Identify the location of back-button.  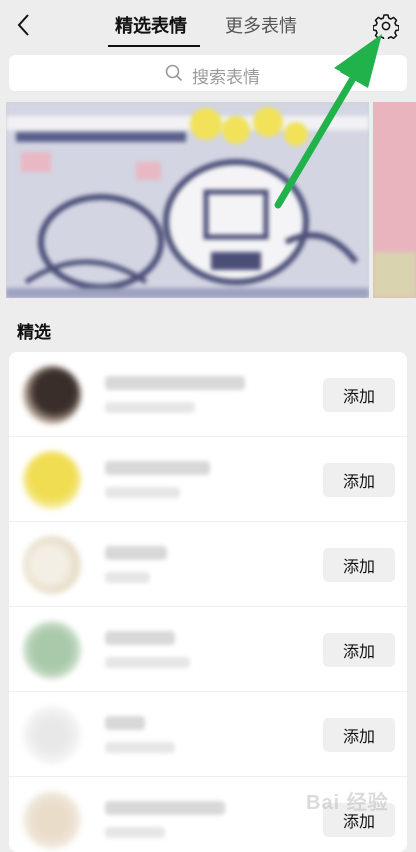
(25, 25).